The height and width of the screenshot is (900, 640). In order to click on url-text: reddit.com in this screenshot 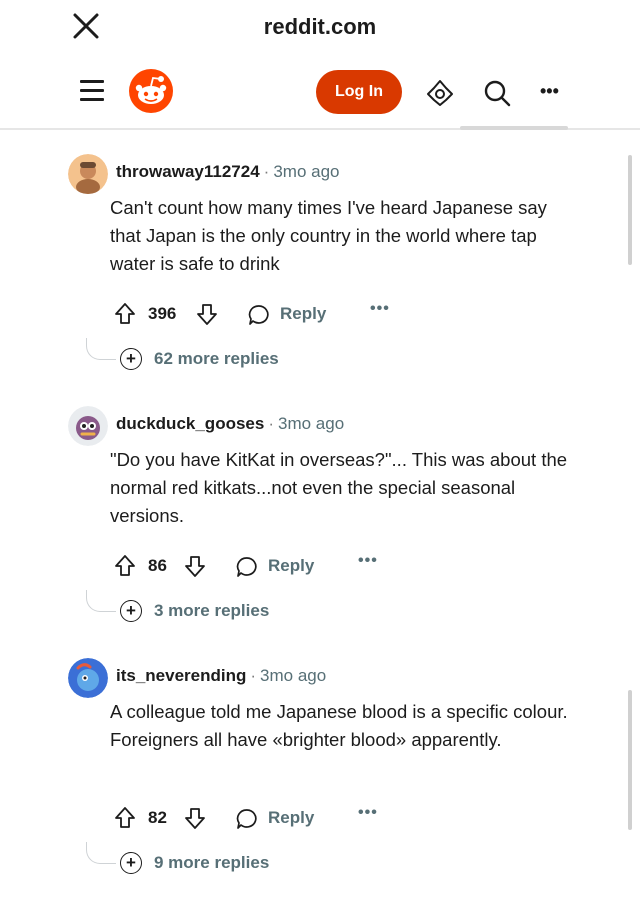, I will do `click(320, 26)`.